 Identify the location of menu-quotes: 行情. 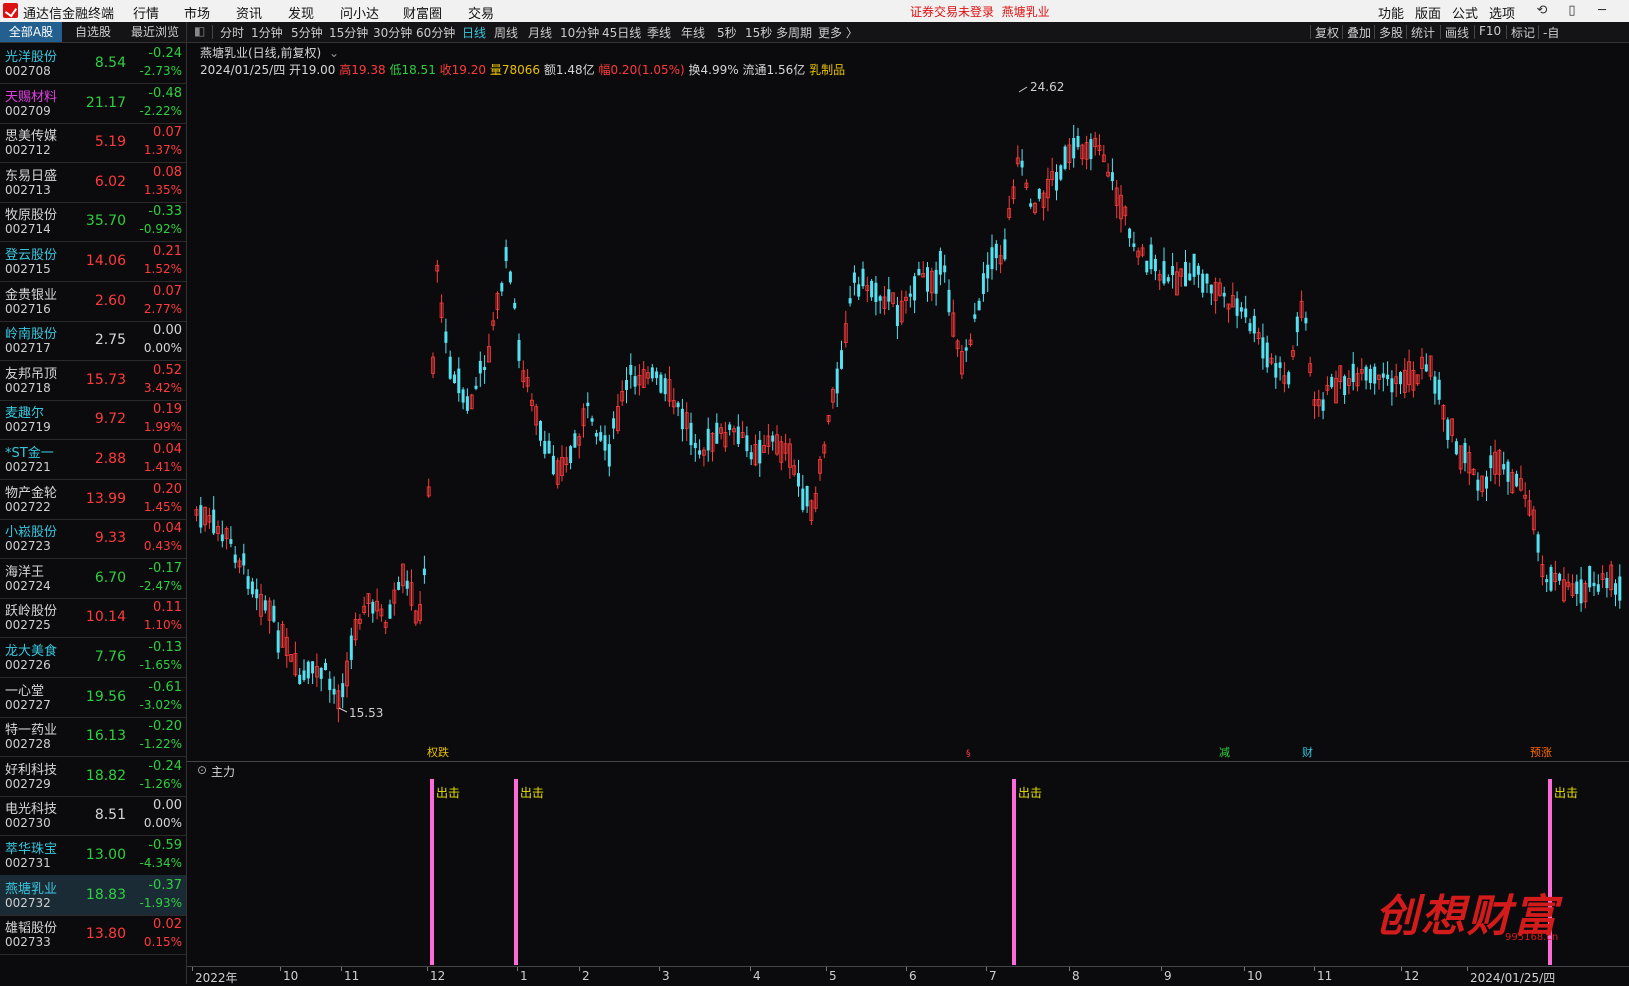
(146, 12).